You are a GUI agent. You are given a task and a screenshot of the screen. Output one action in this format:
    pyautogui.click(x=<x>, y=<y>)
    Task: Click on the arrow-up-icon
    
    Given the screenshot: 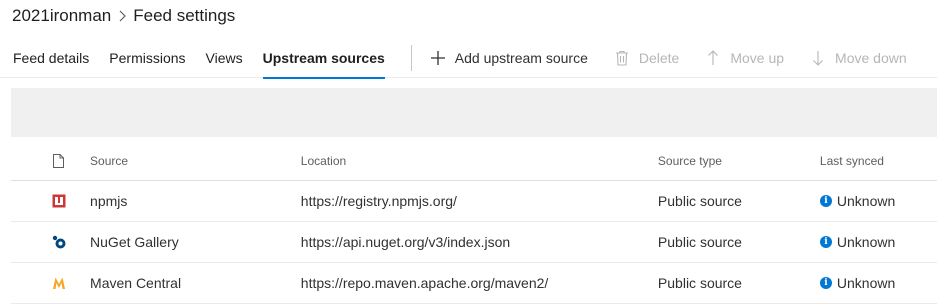 What is the action you would take?
    pyautogui.click(x=713, y=57)
    